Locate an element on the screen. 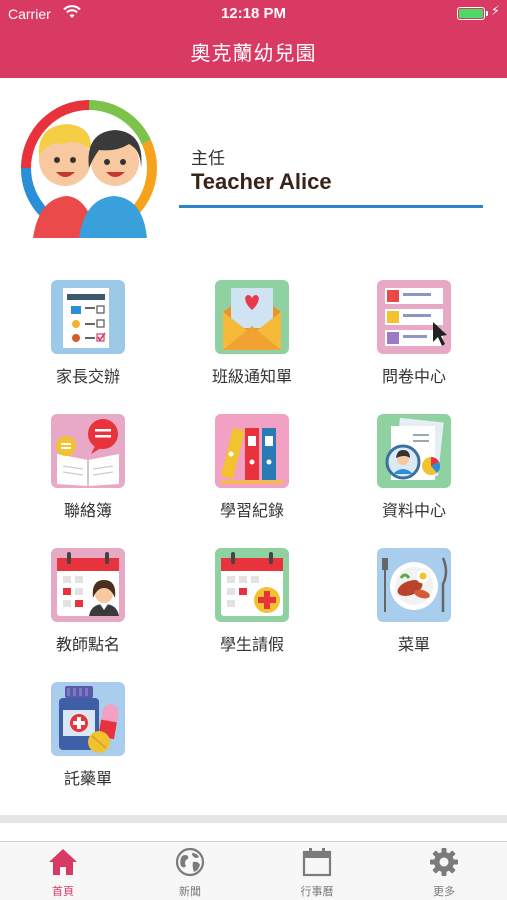 The width and height of the screenshot is (507, 900). avatar is located at coordinates (88, 168).